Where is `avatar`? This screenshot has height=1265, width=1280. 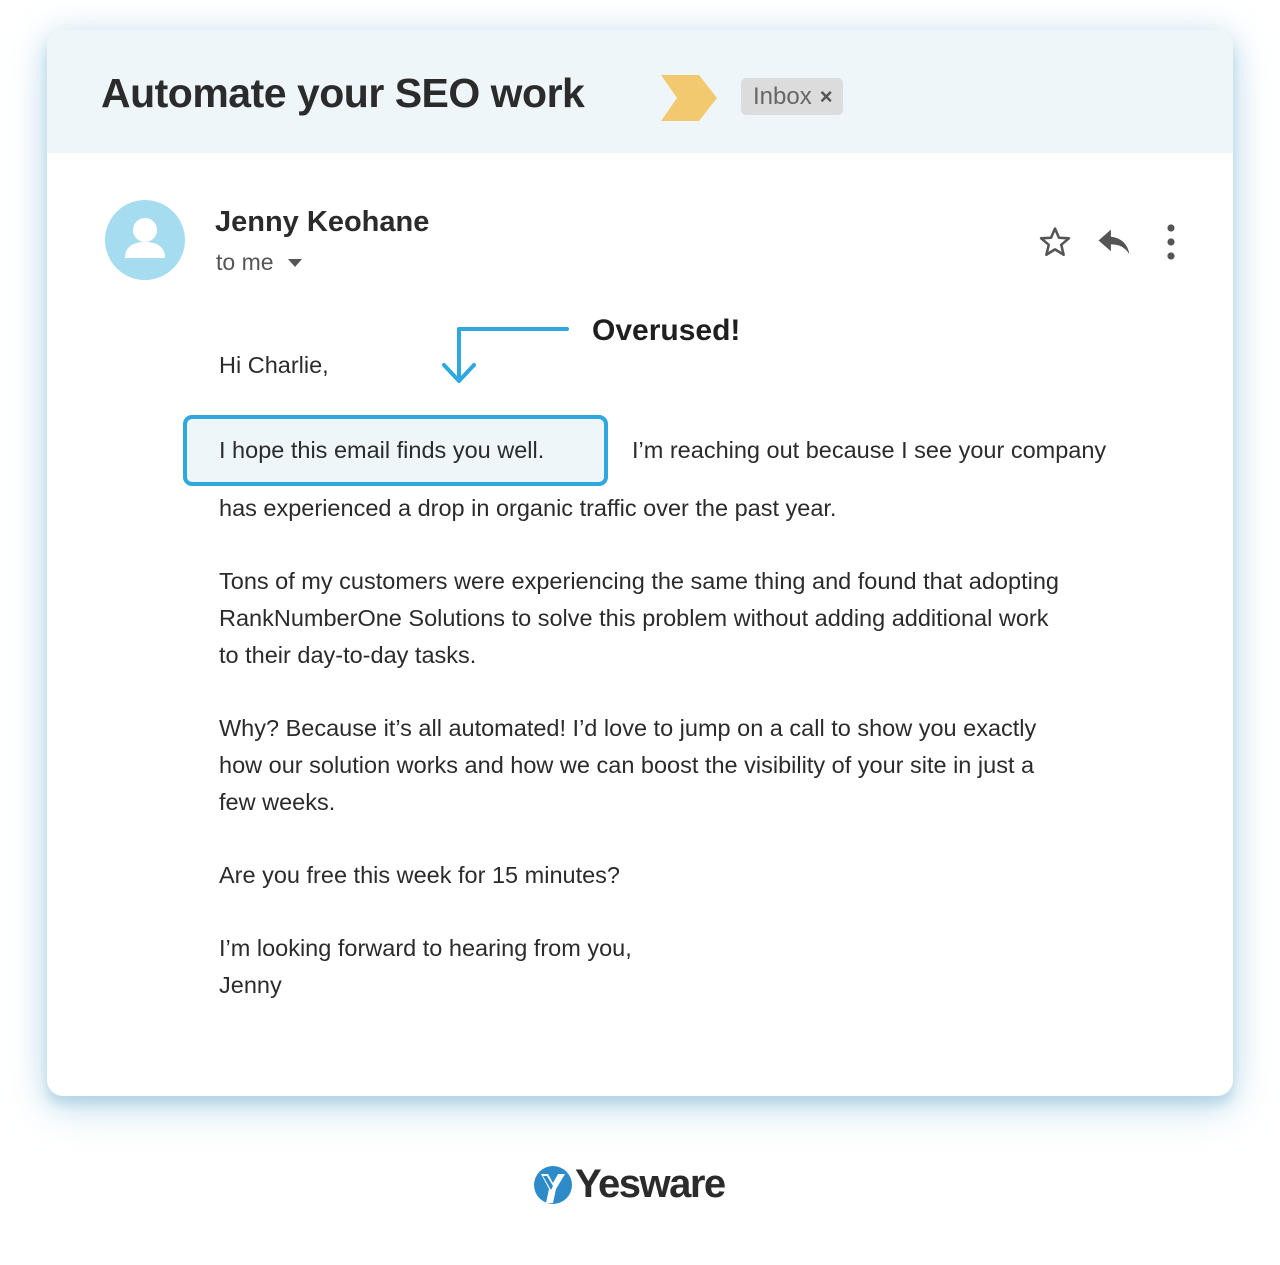 avatar is located at coordinates (145, 240).